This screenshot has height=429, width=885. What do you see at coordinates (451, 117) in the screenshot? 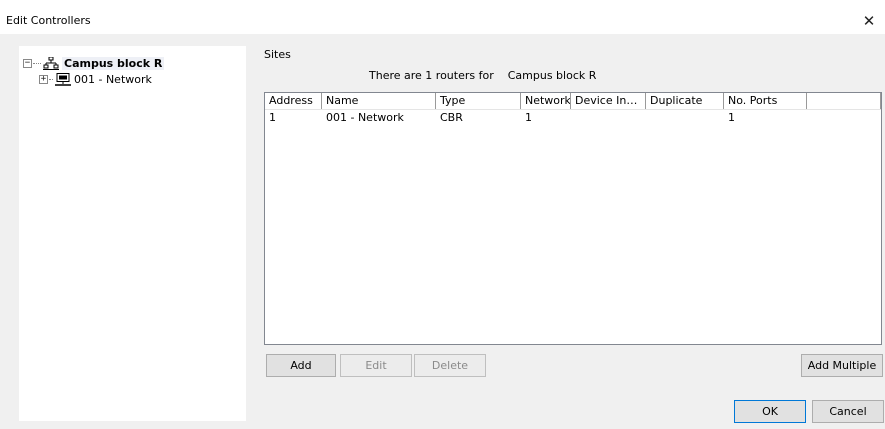
I see `cell-type: CBR` at bounding box center [451, 117].